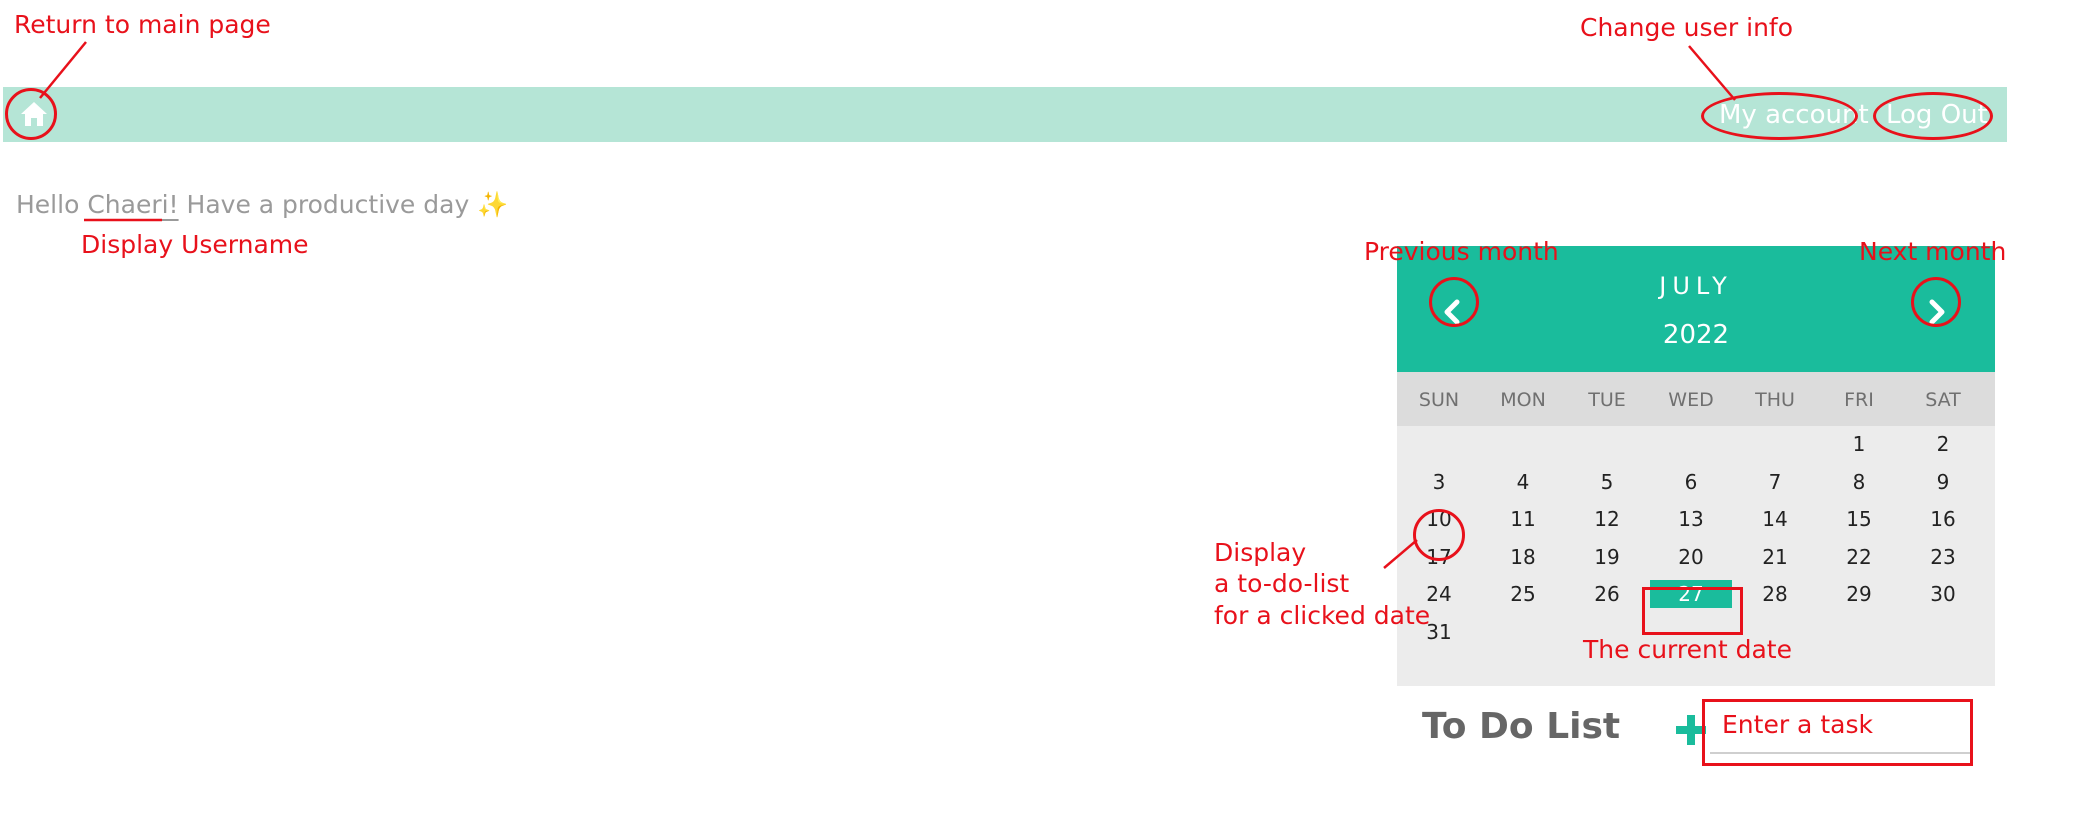 This screenshot has height=827, width=2079. I want to click on annotation-display-todo: Display a to-do-list for a clicked date, so click(1322, 584).